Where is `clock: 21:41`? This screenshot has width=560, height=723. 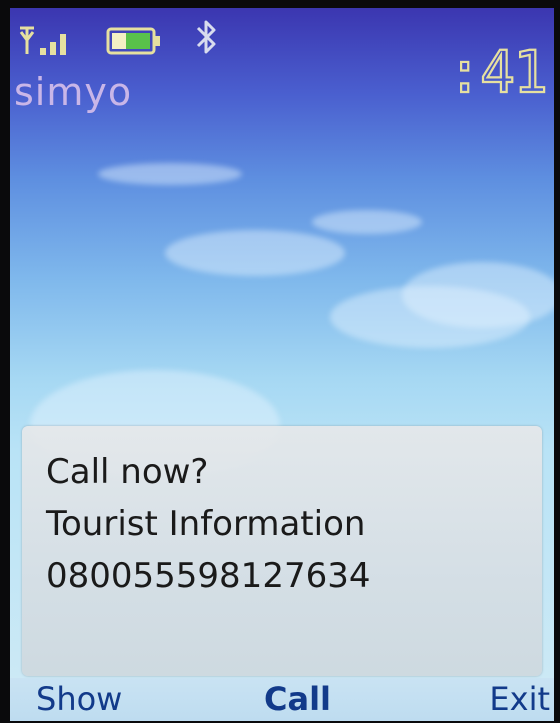 clock: 21:41 is located at coordinates (498, 69).